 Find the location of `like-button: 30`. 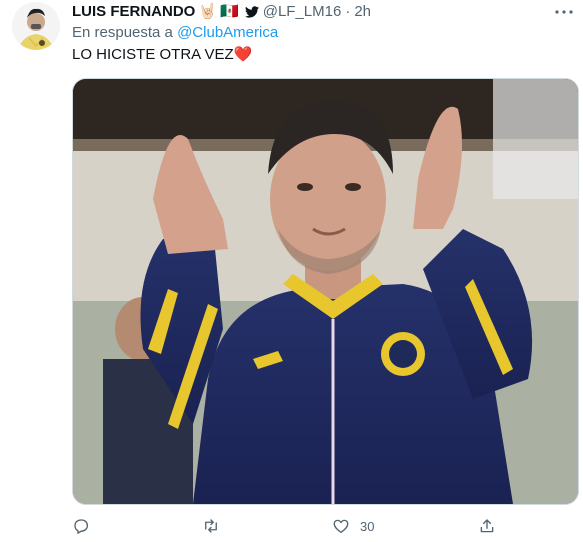

like-button: 30 is located at coordinates (353, 526).